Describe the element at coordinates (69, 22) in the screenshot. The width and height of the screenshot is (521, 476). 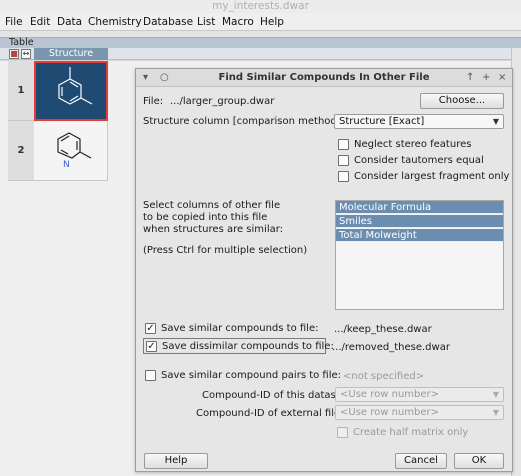
I see `menu-data: Data` at that location.